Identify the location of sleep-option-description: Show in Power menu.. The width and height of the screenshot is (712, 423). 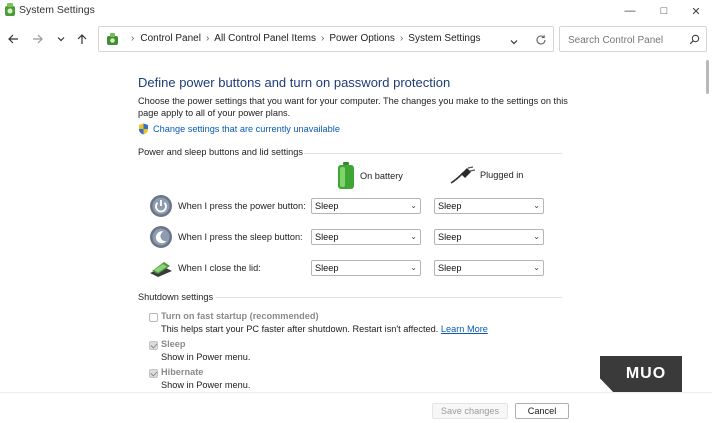
(206, 357).